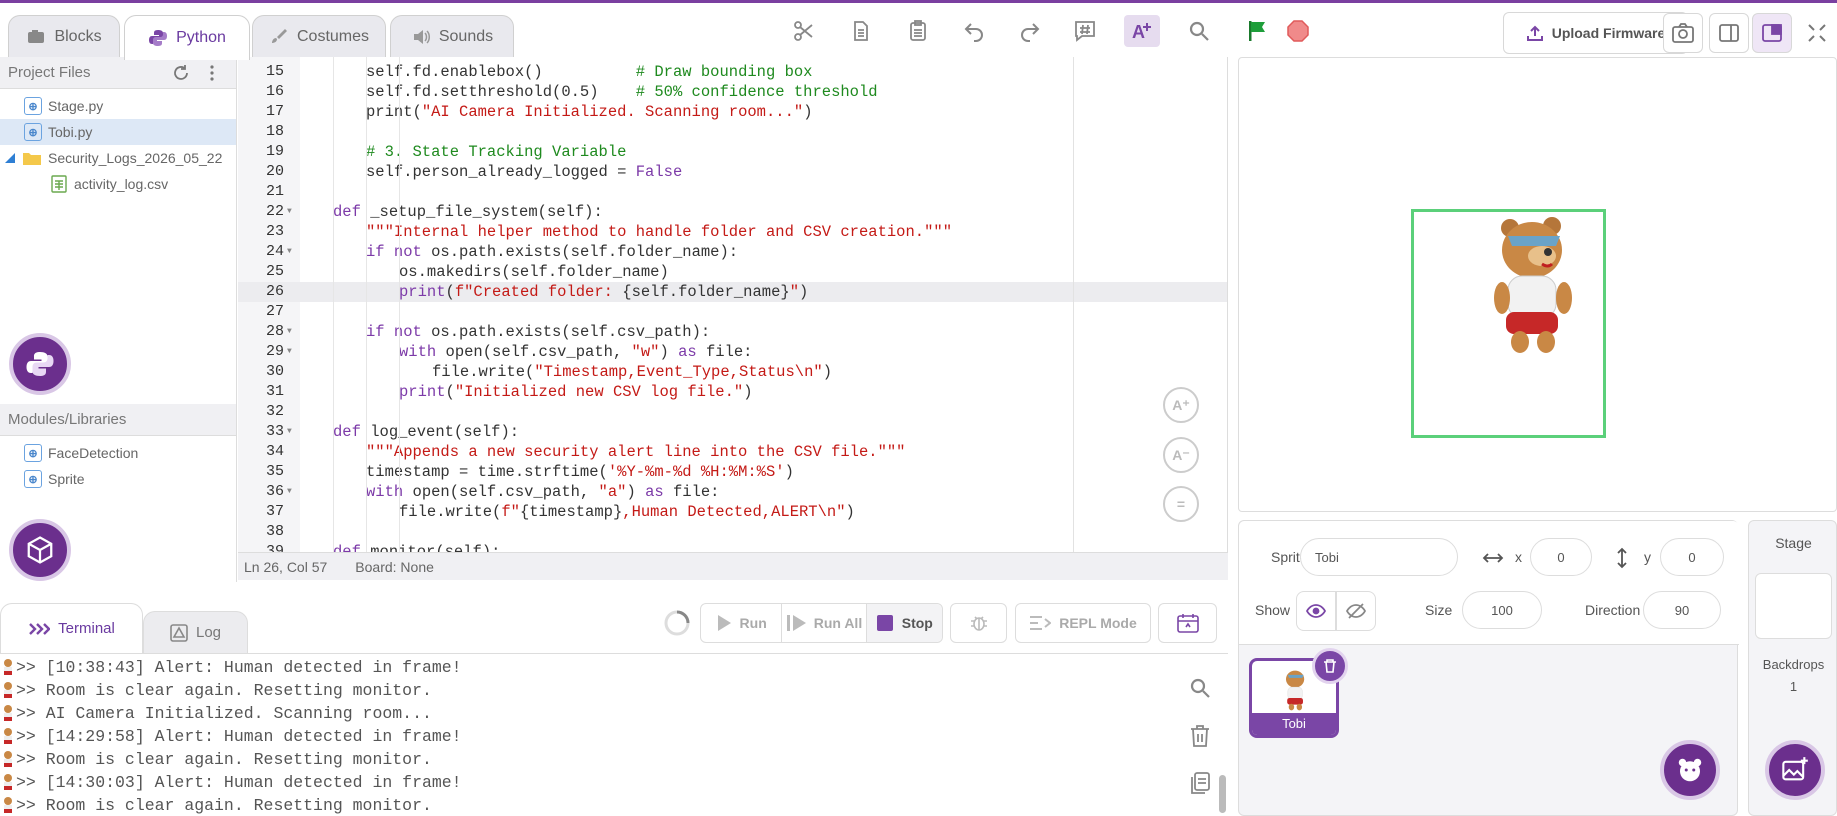 This screenshot has height=816, width=1837. What do you see at coordinates (1316, 611) in the screenshot?
I see `show-visible-button` at bounding box center [1316, 611].